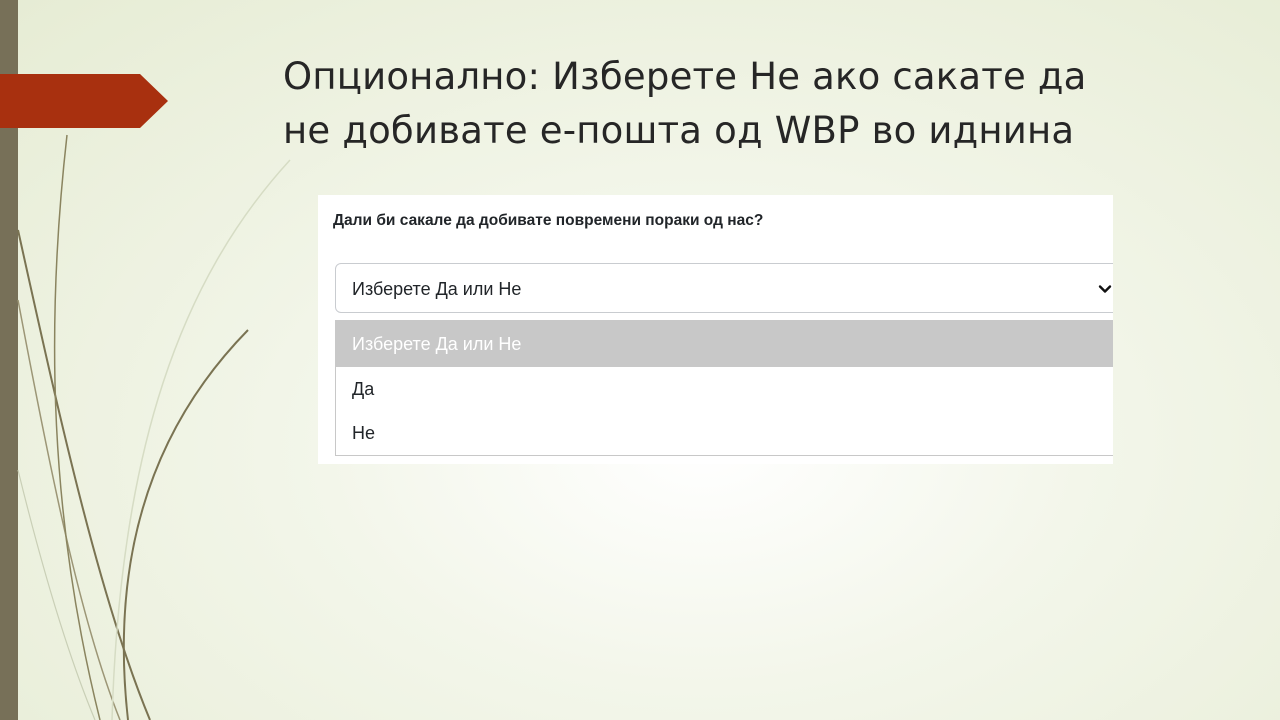 The image size is (1280, 720). Describe the element at coordinates (724, 433) in the screenshot. I see `option-no: Не` at that location.